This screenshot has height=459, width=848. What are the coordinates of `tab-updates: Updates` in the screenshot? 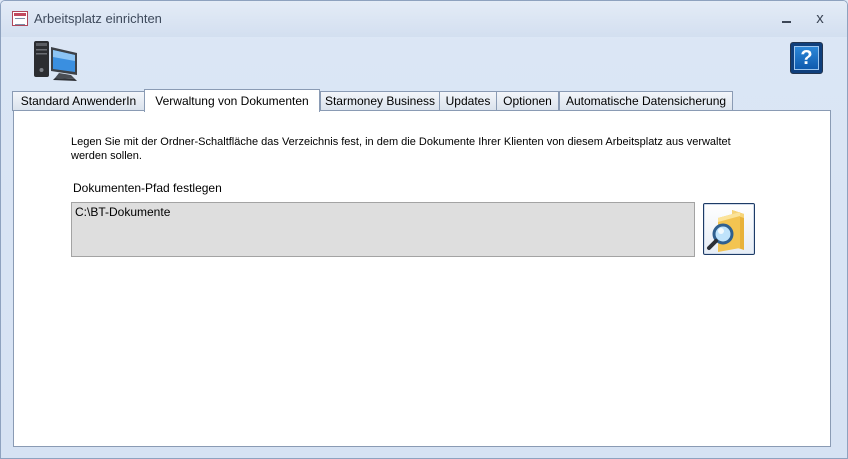 It's located at (468, 101).